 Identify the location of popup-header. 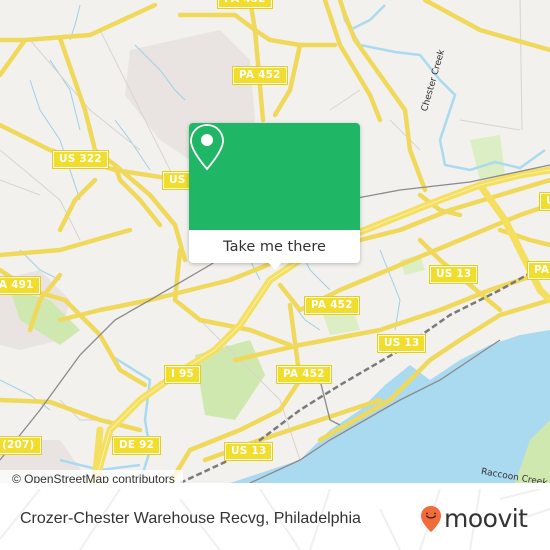
(274, 176).